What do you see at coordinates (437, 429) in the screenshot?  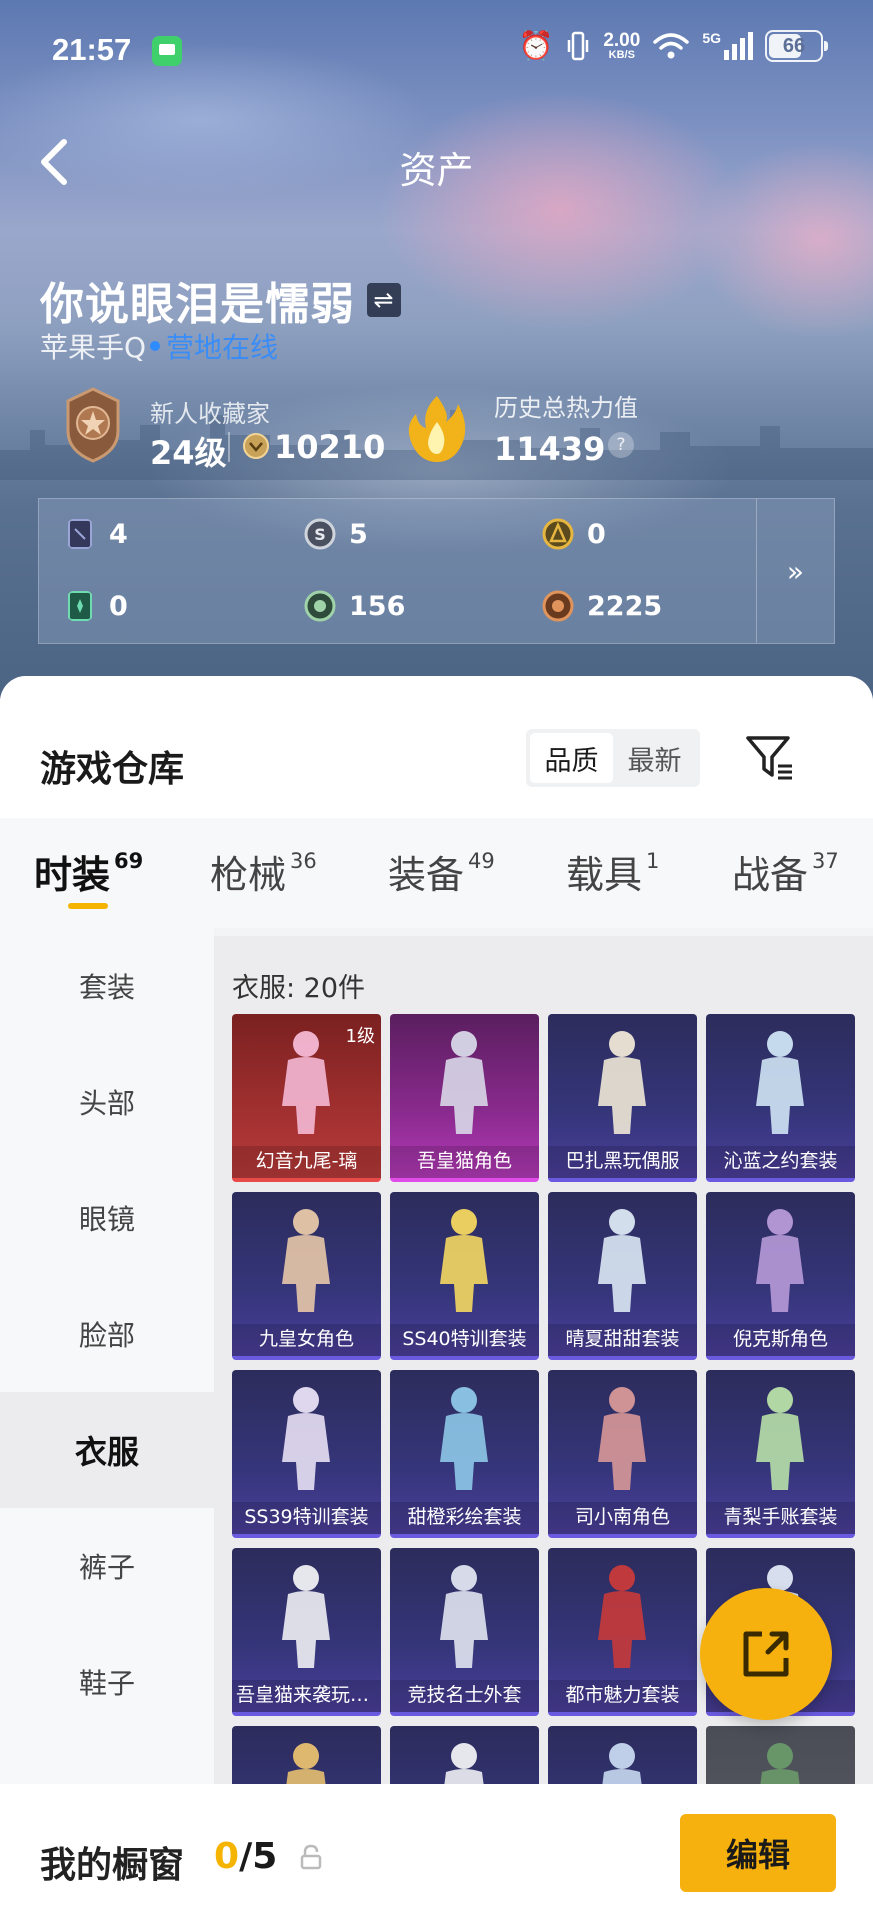 I see `heat-flame-icon` at bounding box center [437, 429].